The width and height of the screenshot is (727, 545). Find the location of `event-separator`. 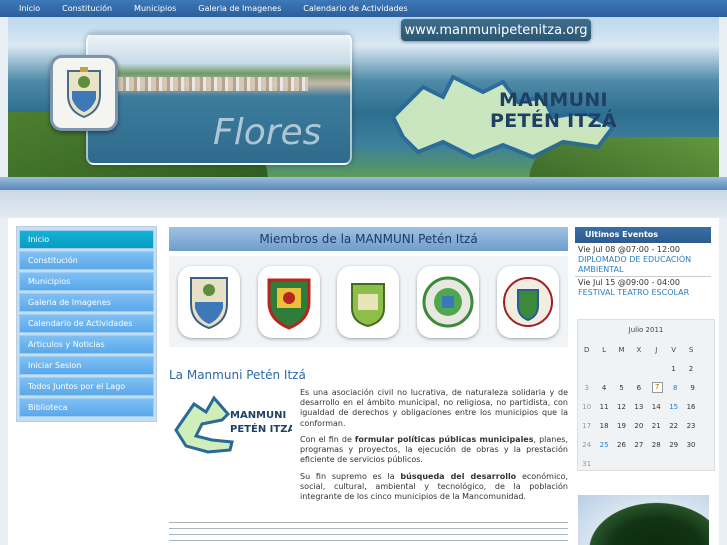

event-separator is located at coordinates (643, 276).